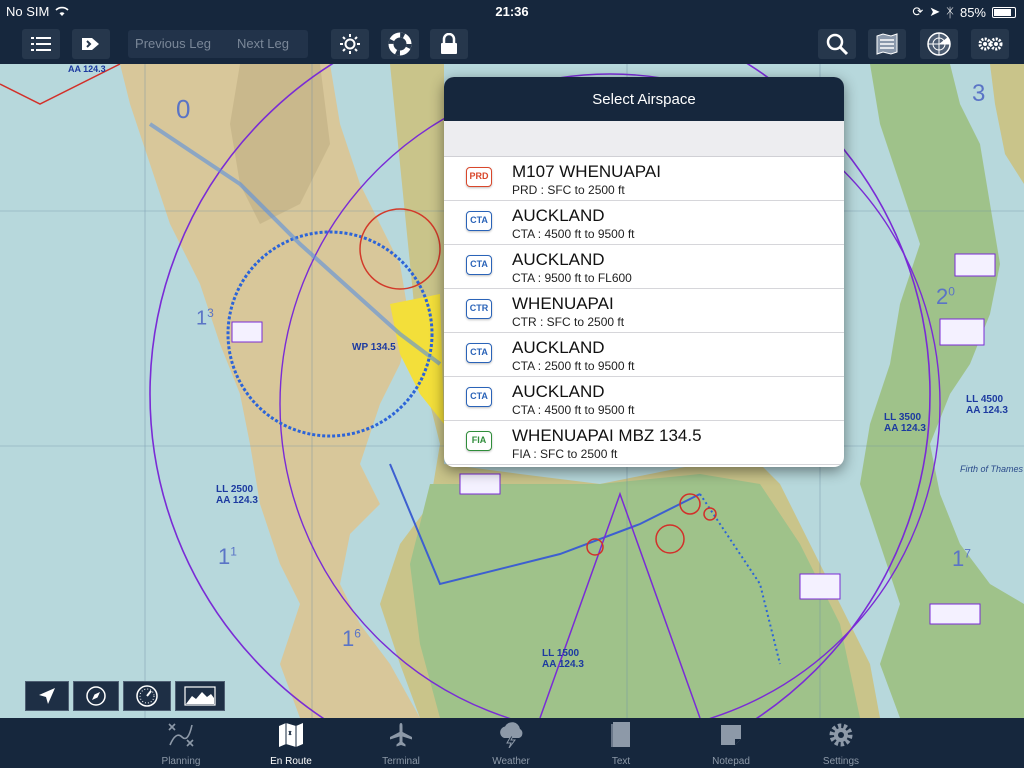 The width and height of the screenshot is (1024, 768). I want to click on battery-icon, so click(1004, 12).